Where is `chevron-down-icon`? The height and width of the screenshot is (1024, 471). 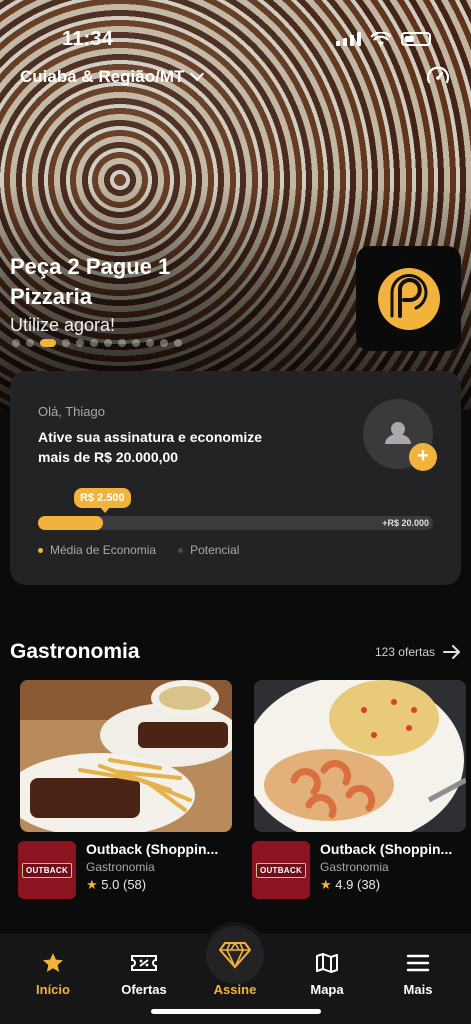 chevron-down-icon is located at coordinates (197, 74).